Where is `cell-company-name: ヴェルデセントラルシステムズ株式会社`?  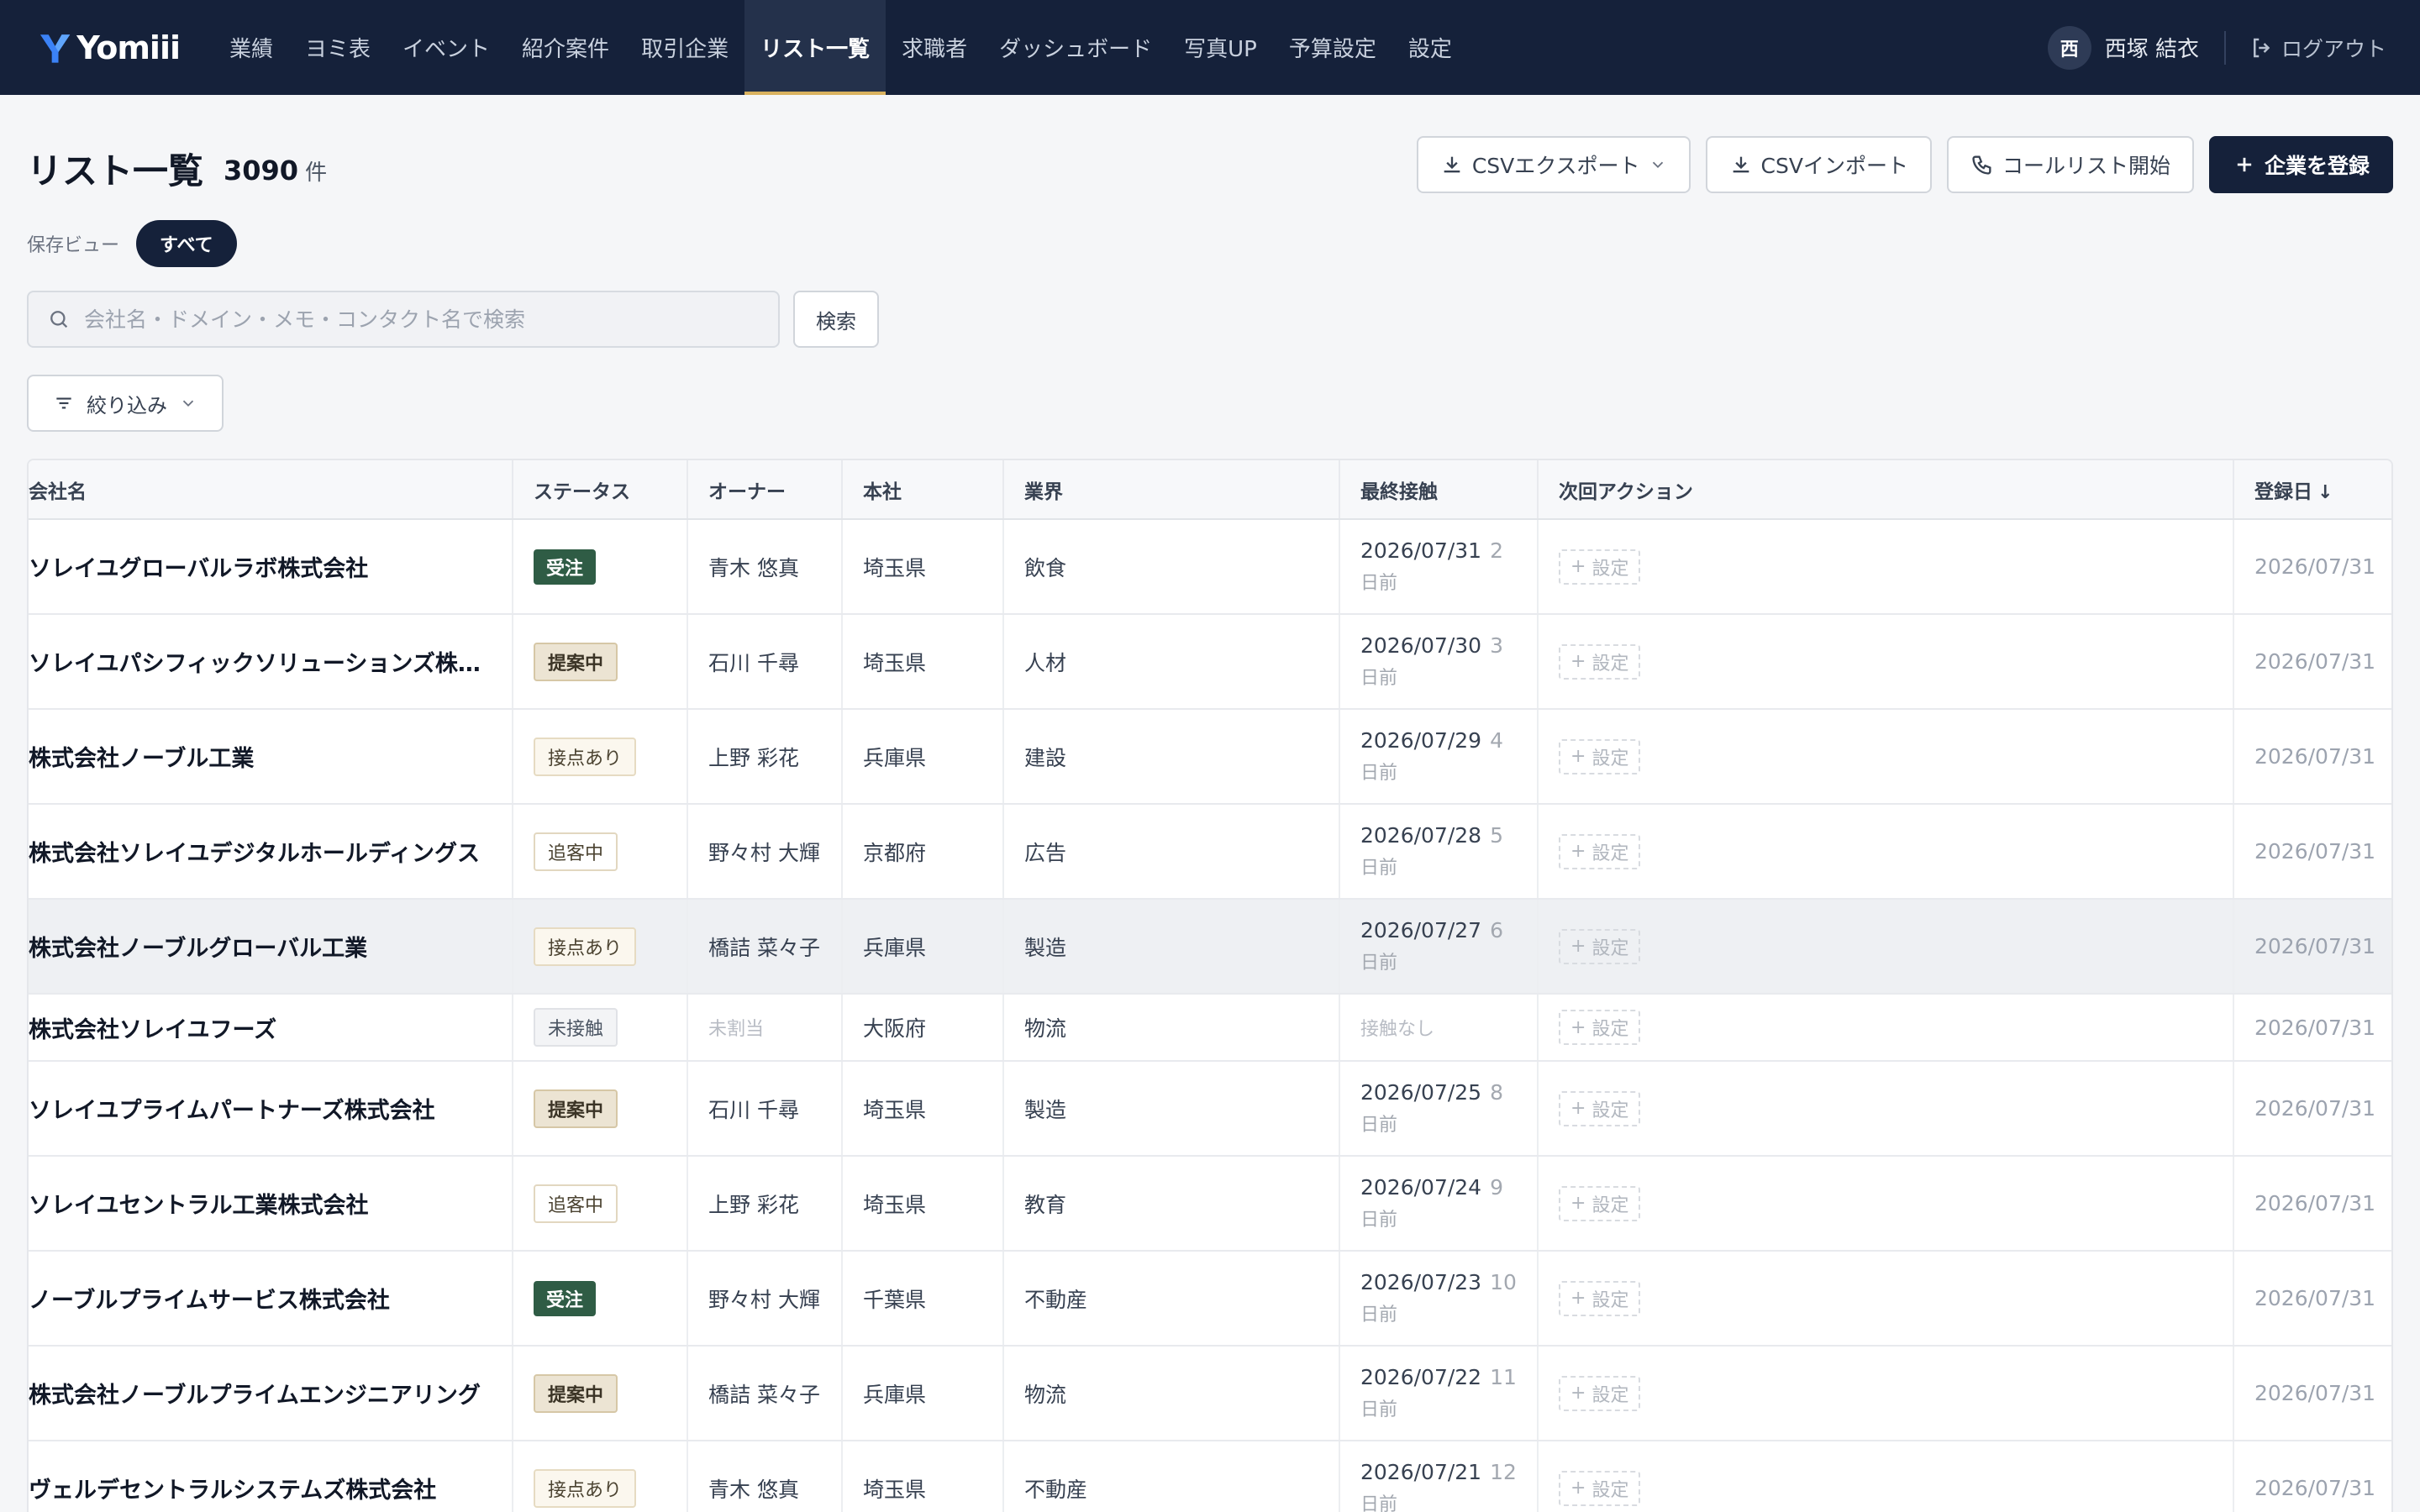 cell-company-name: ヴェルデセントラルシステムズ株式会社 is located at coordinates (271, 1476).